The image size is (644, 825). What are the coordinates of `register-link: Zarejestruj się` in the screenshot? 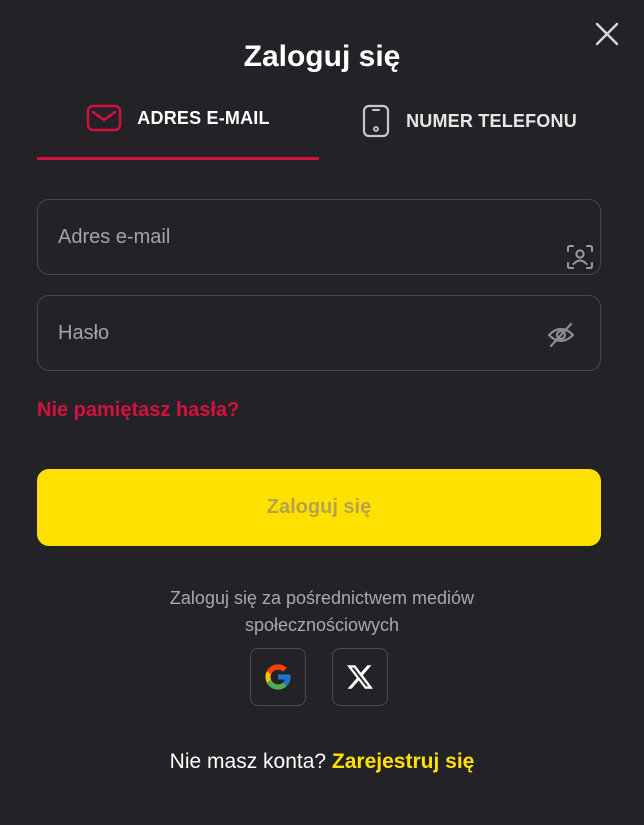 It's located at (403, 761).